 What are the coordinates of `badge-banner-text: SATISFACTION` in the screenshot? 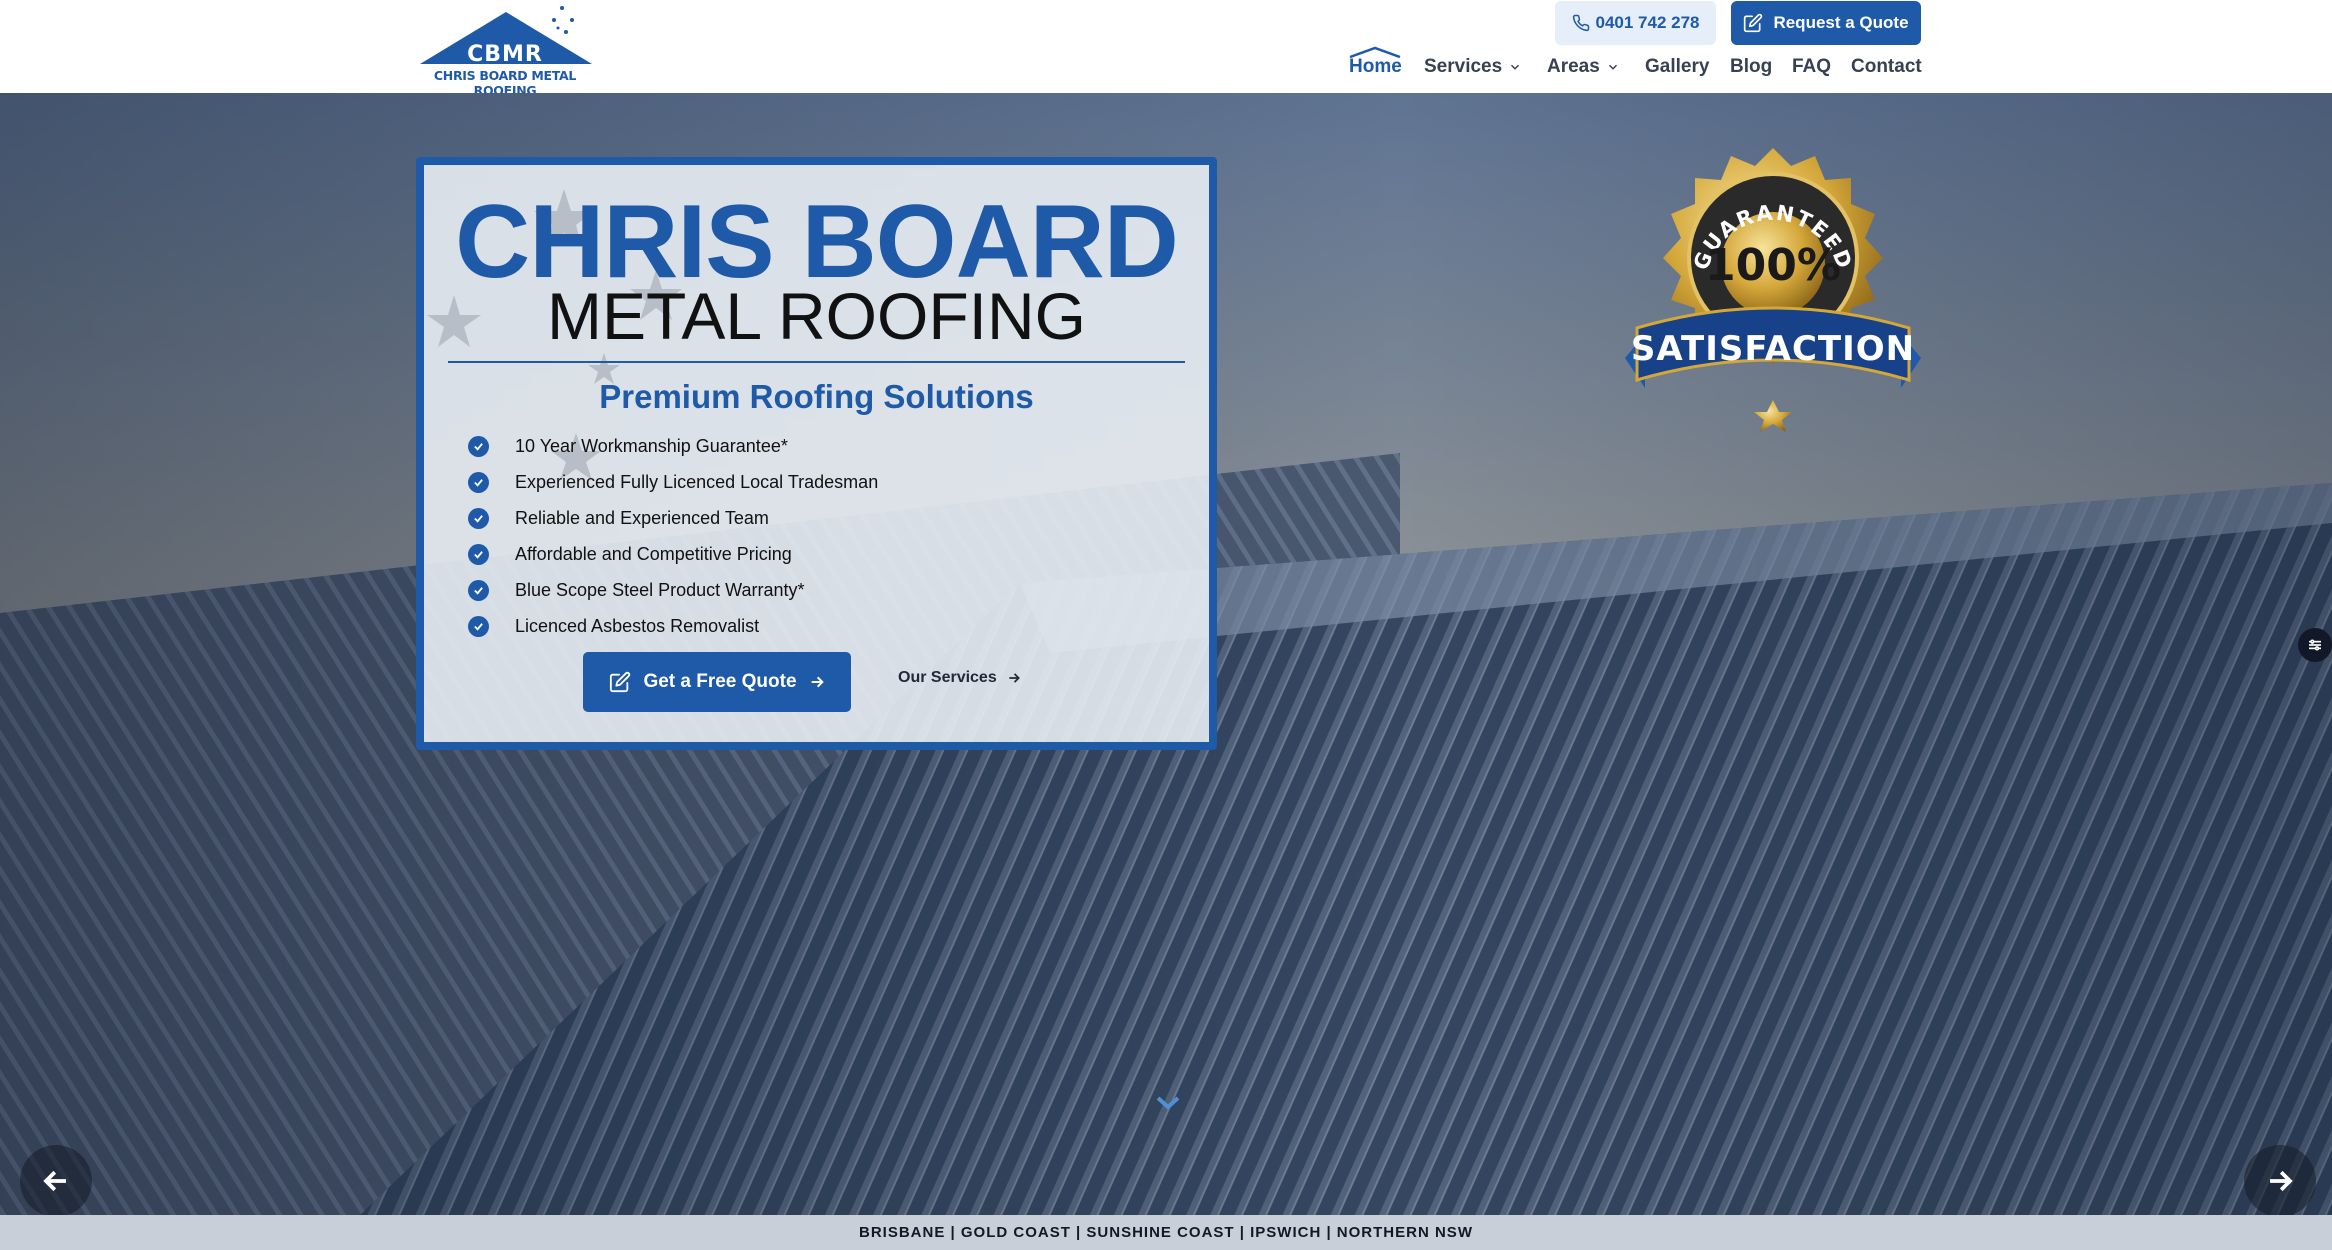 It's located at (1773, 349).